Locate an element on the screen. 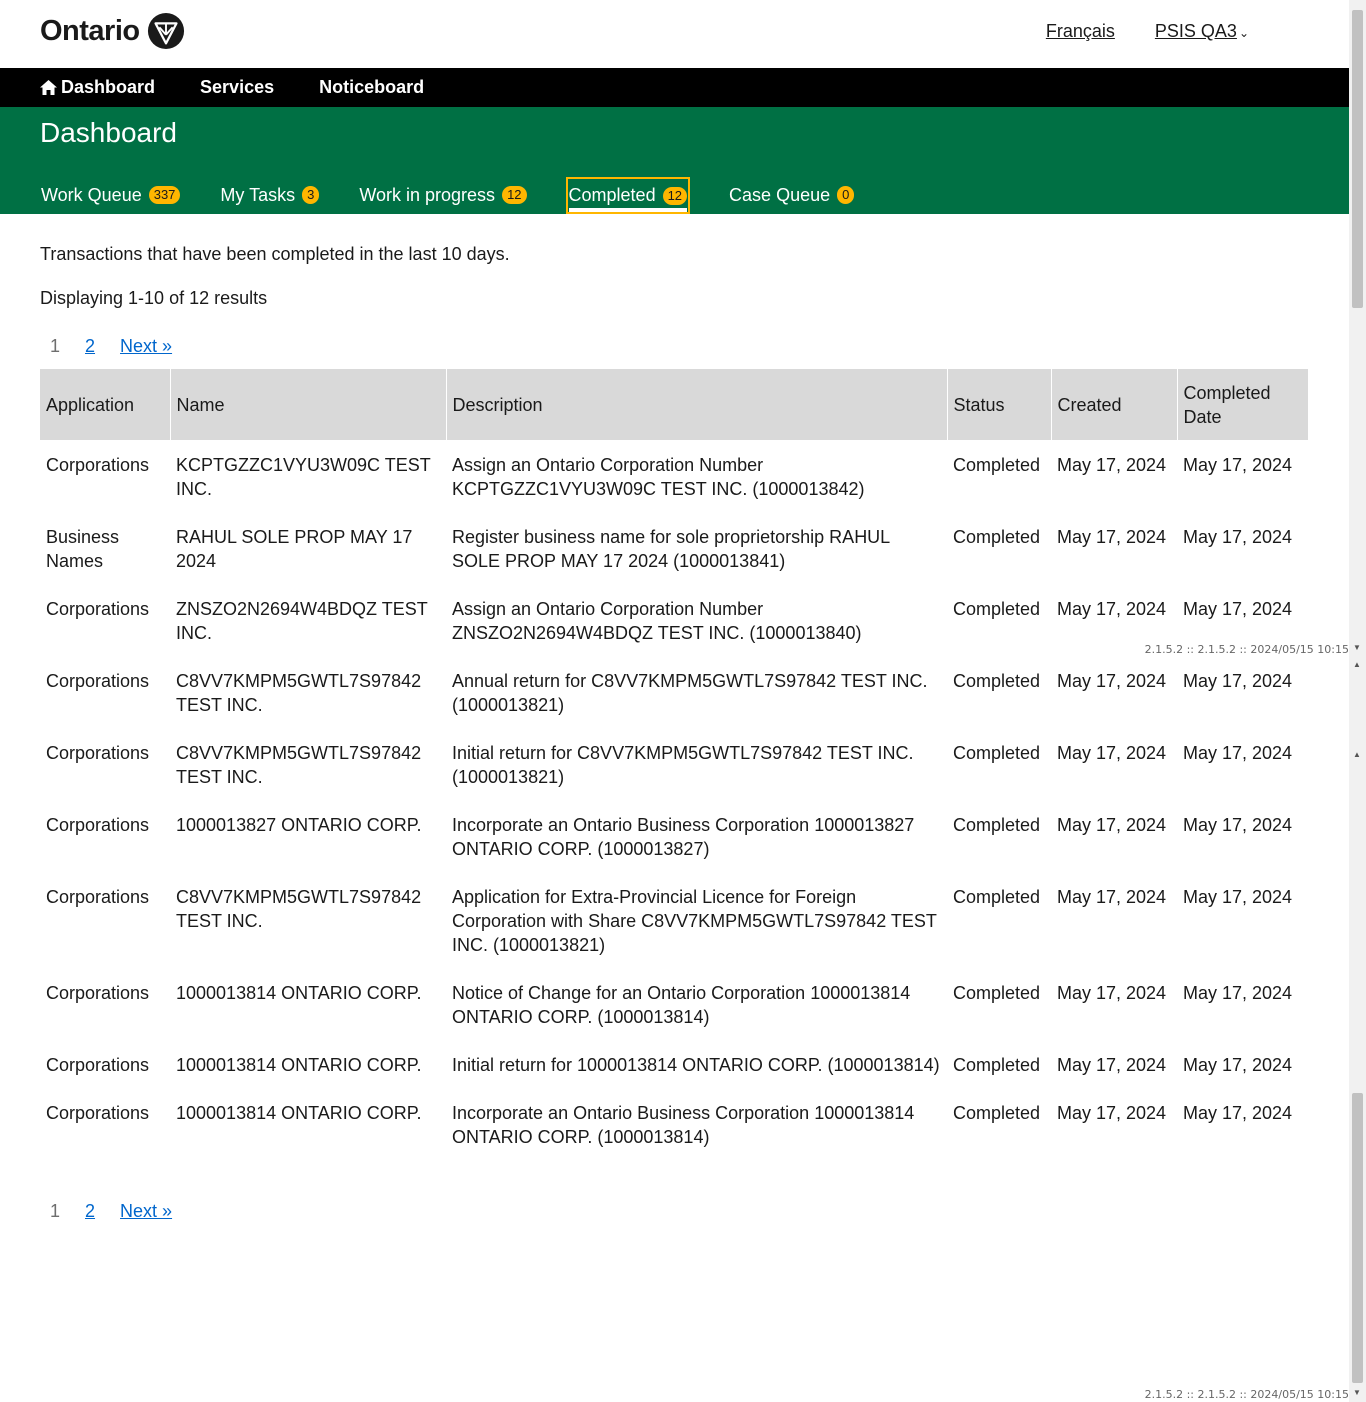 This screenshot has width=1366, height=1402. tab-my-tasks: My Tasks 3 is located at coordinates (269, 195).